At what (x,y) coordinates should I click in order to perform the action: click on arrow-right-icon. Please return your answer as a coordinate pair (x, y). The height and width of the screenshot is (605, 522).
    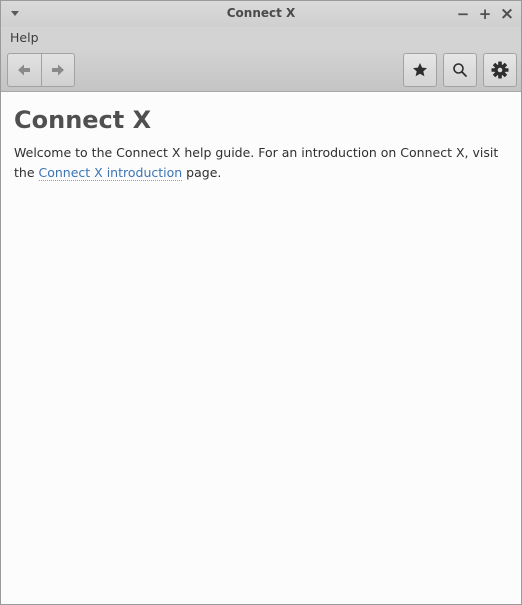
    Looking at the image, I should click on (57, 70).